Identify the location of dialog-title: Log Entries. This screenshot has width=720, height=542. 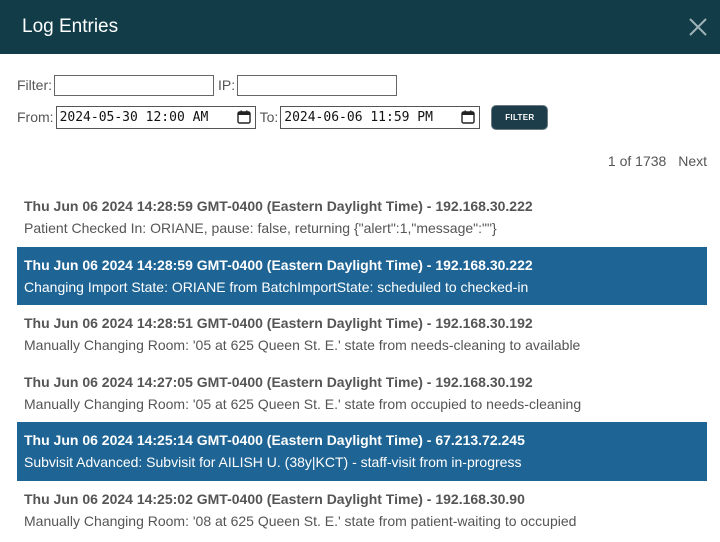
(70, 26).